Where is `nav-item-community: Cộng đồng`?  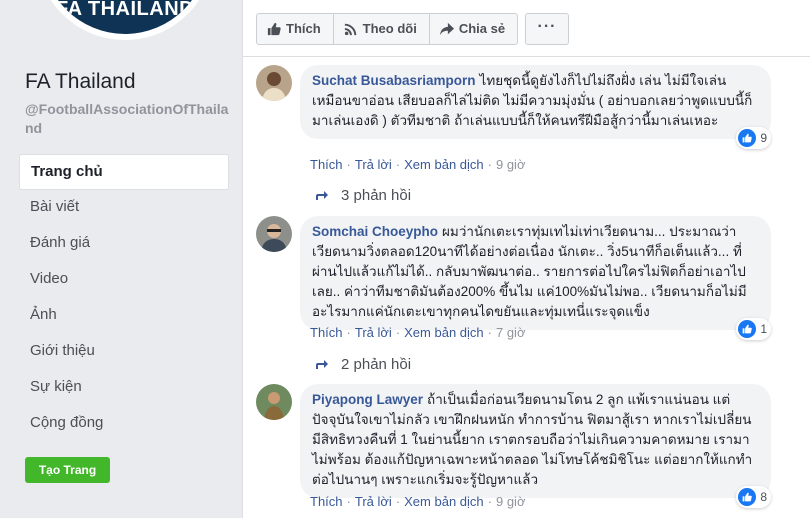 nav-item-community: Cộng đồng is located at coordinates (124, 424).